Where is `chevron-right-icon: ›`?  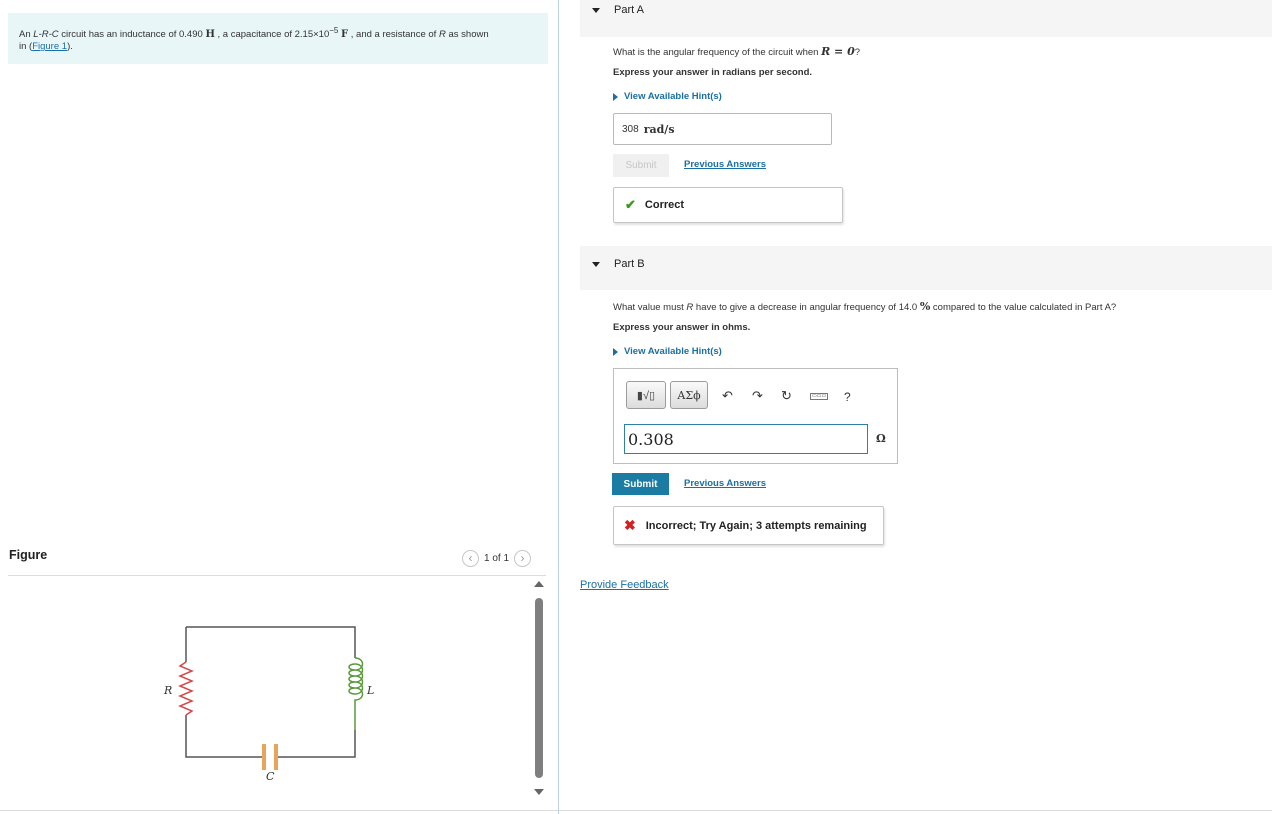
chevron-right-icon: › is located at coordinates (522, 558).